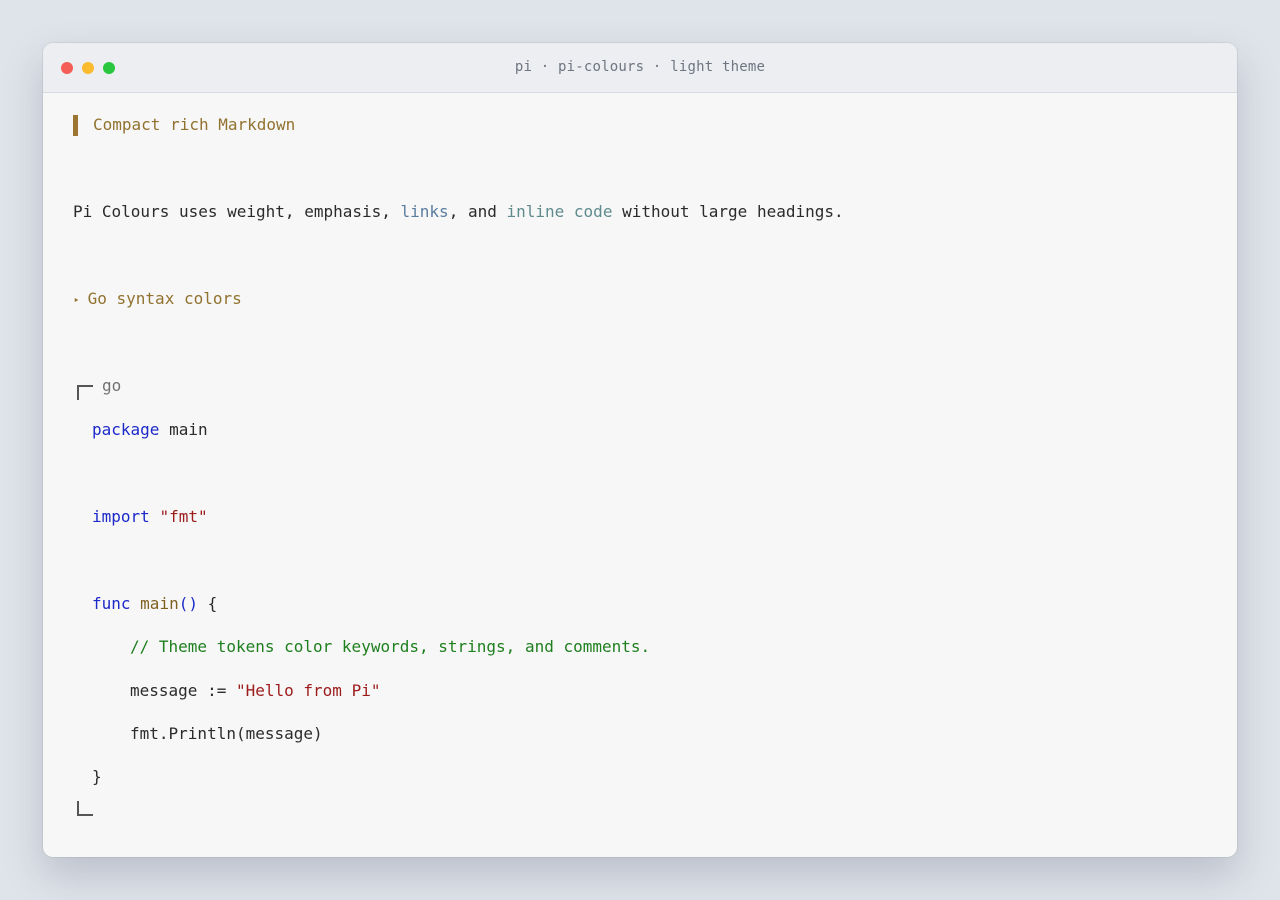 This screenshot has height=900, width=1280. I want to click on code-block-bottom-corner, so click(85, 808).